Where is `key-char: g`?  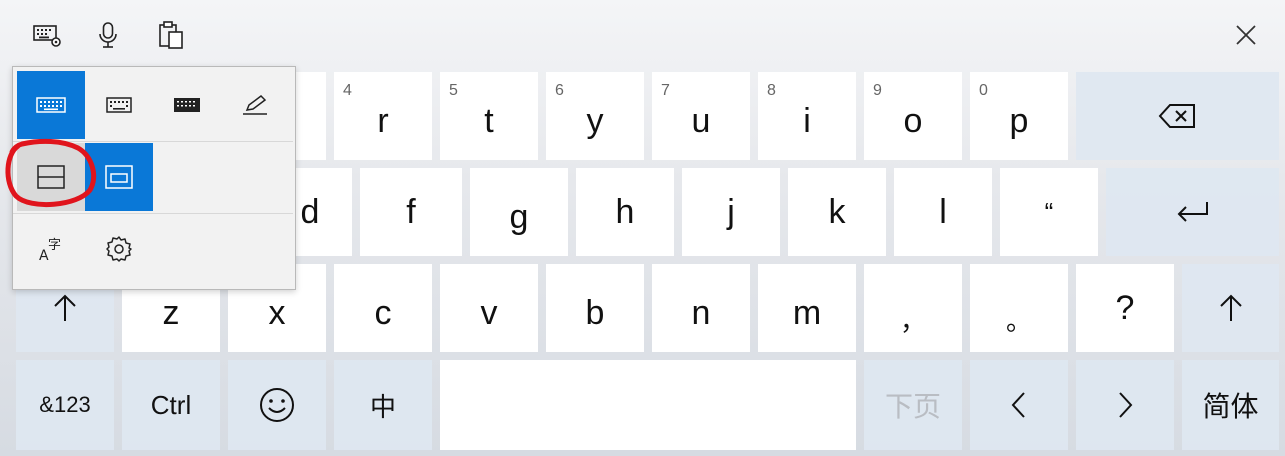
key-char: g is located at coordinates (519, 216).